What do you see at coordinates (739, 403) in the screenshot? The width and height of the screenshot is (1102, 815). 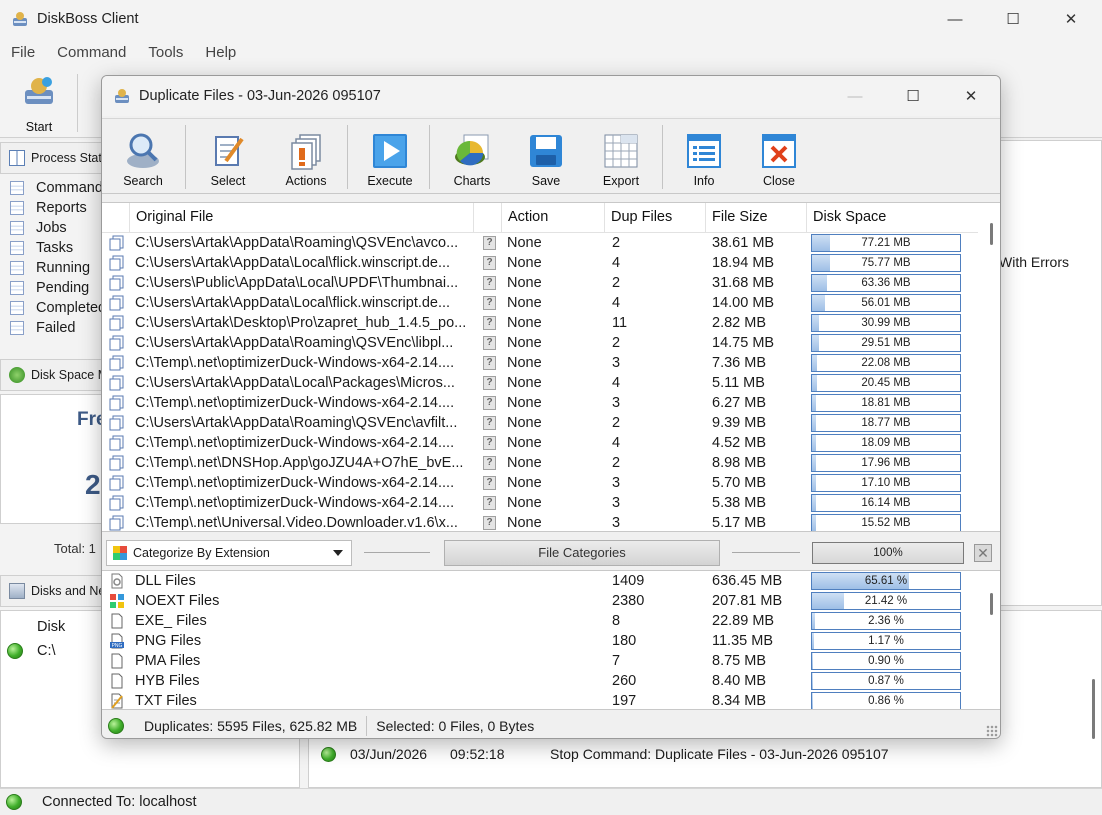 I see `file-size-cell: 6.27 MB` at bounding box center [739, 403].